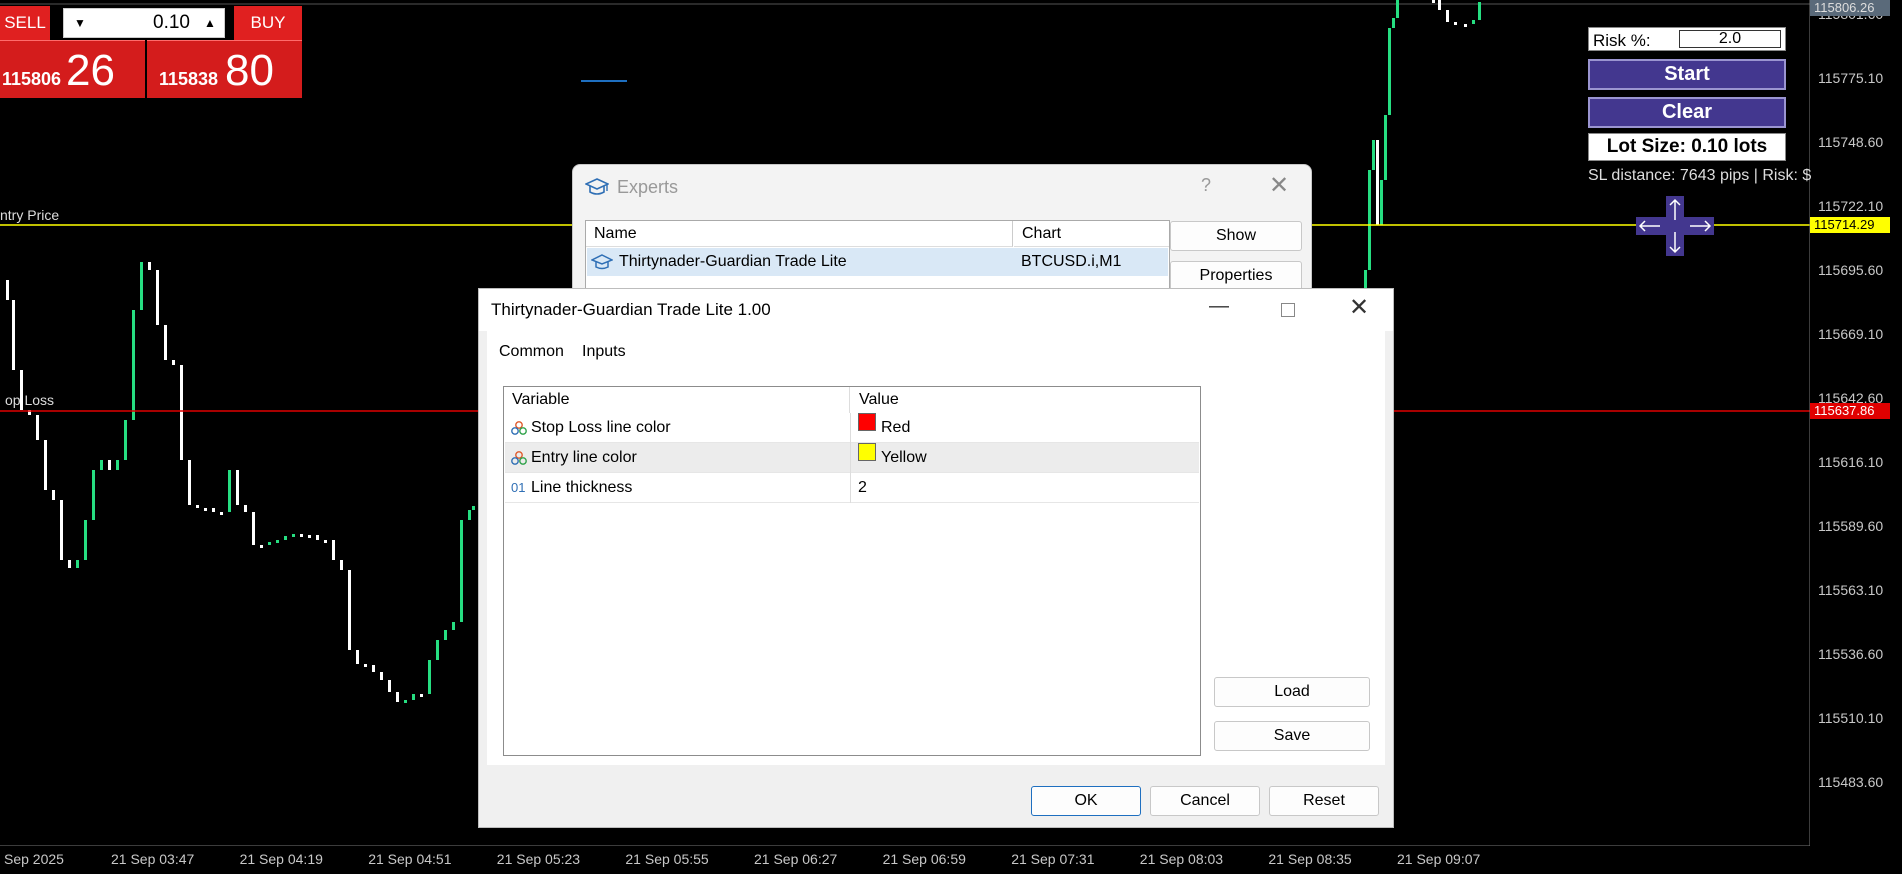  I want to click on input-row: 01 Line thickness 2, so click(852, 488).